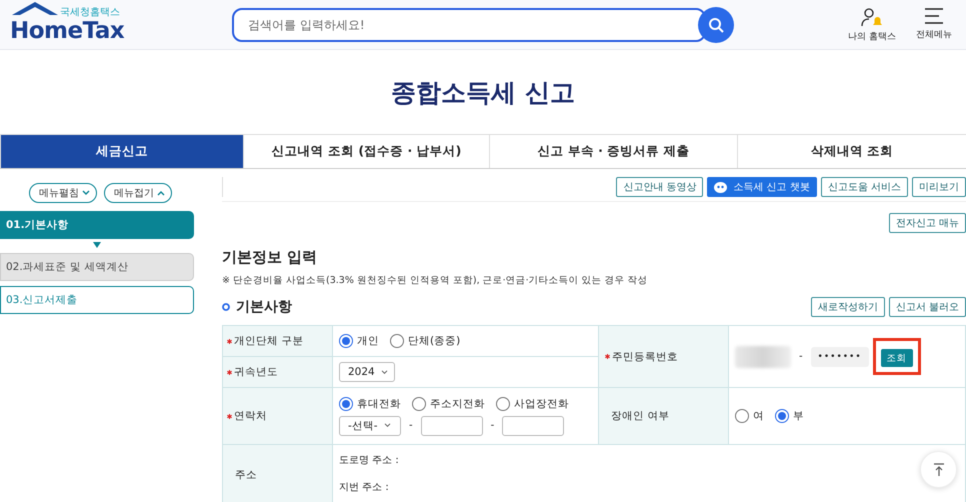  Describe the element at coordinates (270, 257) in the screenshot. I see `section-heading: 기본정보 입력` at that location.